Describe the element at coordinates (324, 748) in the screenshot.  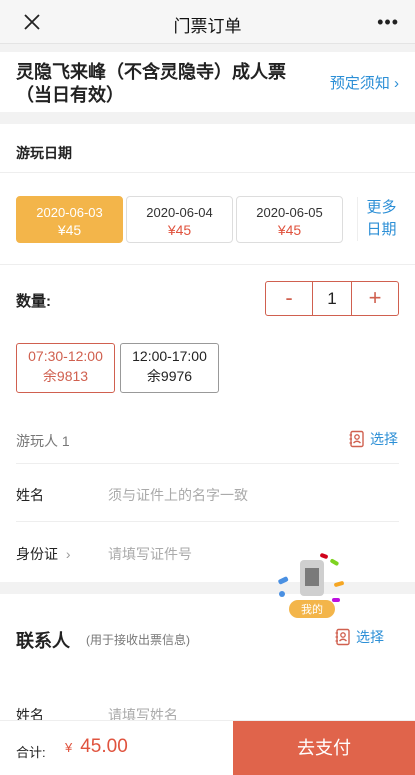
I see `pay-button: 去支付` at that location.